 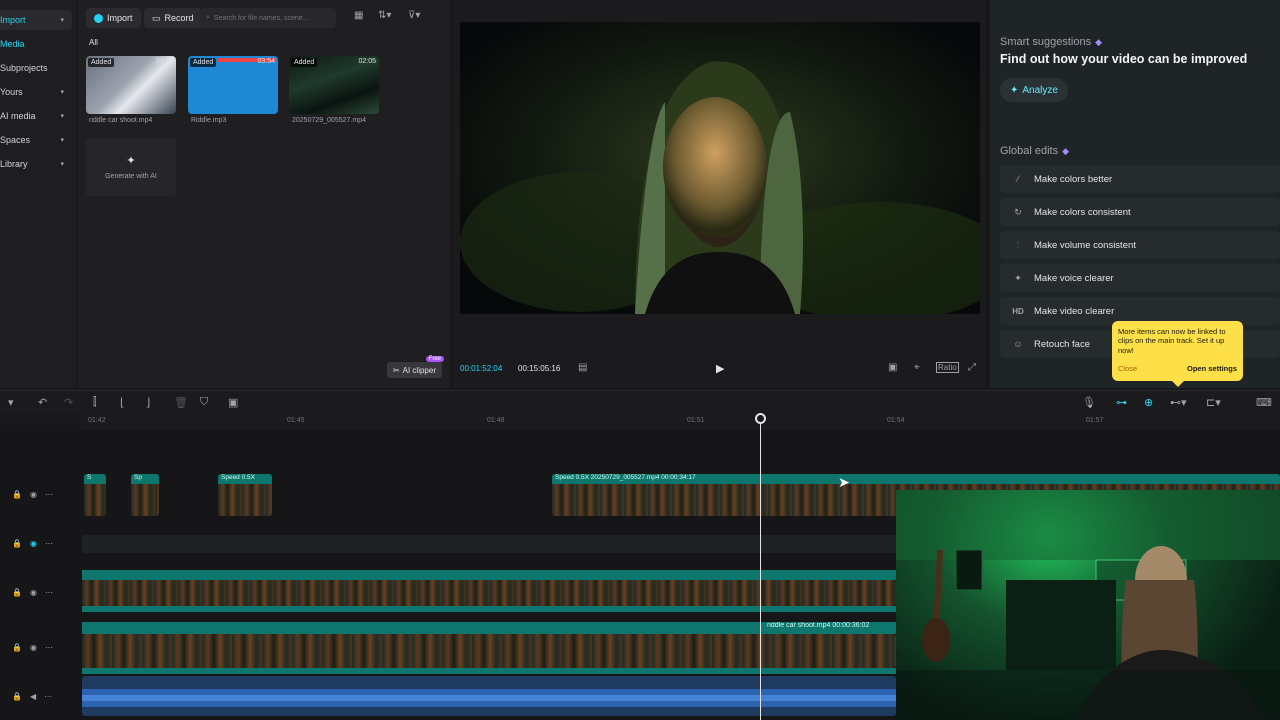 What do you see at coordinates (173, 18) in the screenshot?
I see `record-button: ▭ Record` at bounding box center [173, 18].